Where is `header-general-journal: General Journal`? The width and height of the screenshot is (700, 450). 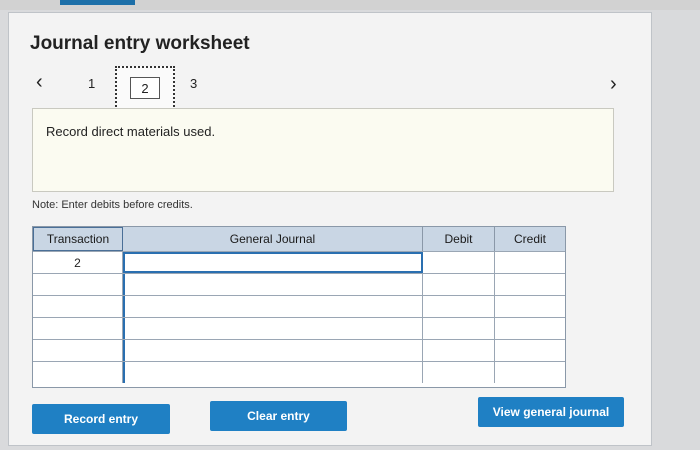 header-general-journal: General Journal is located at coordinates (273, 239).